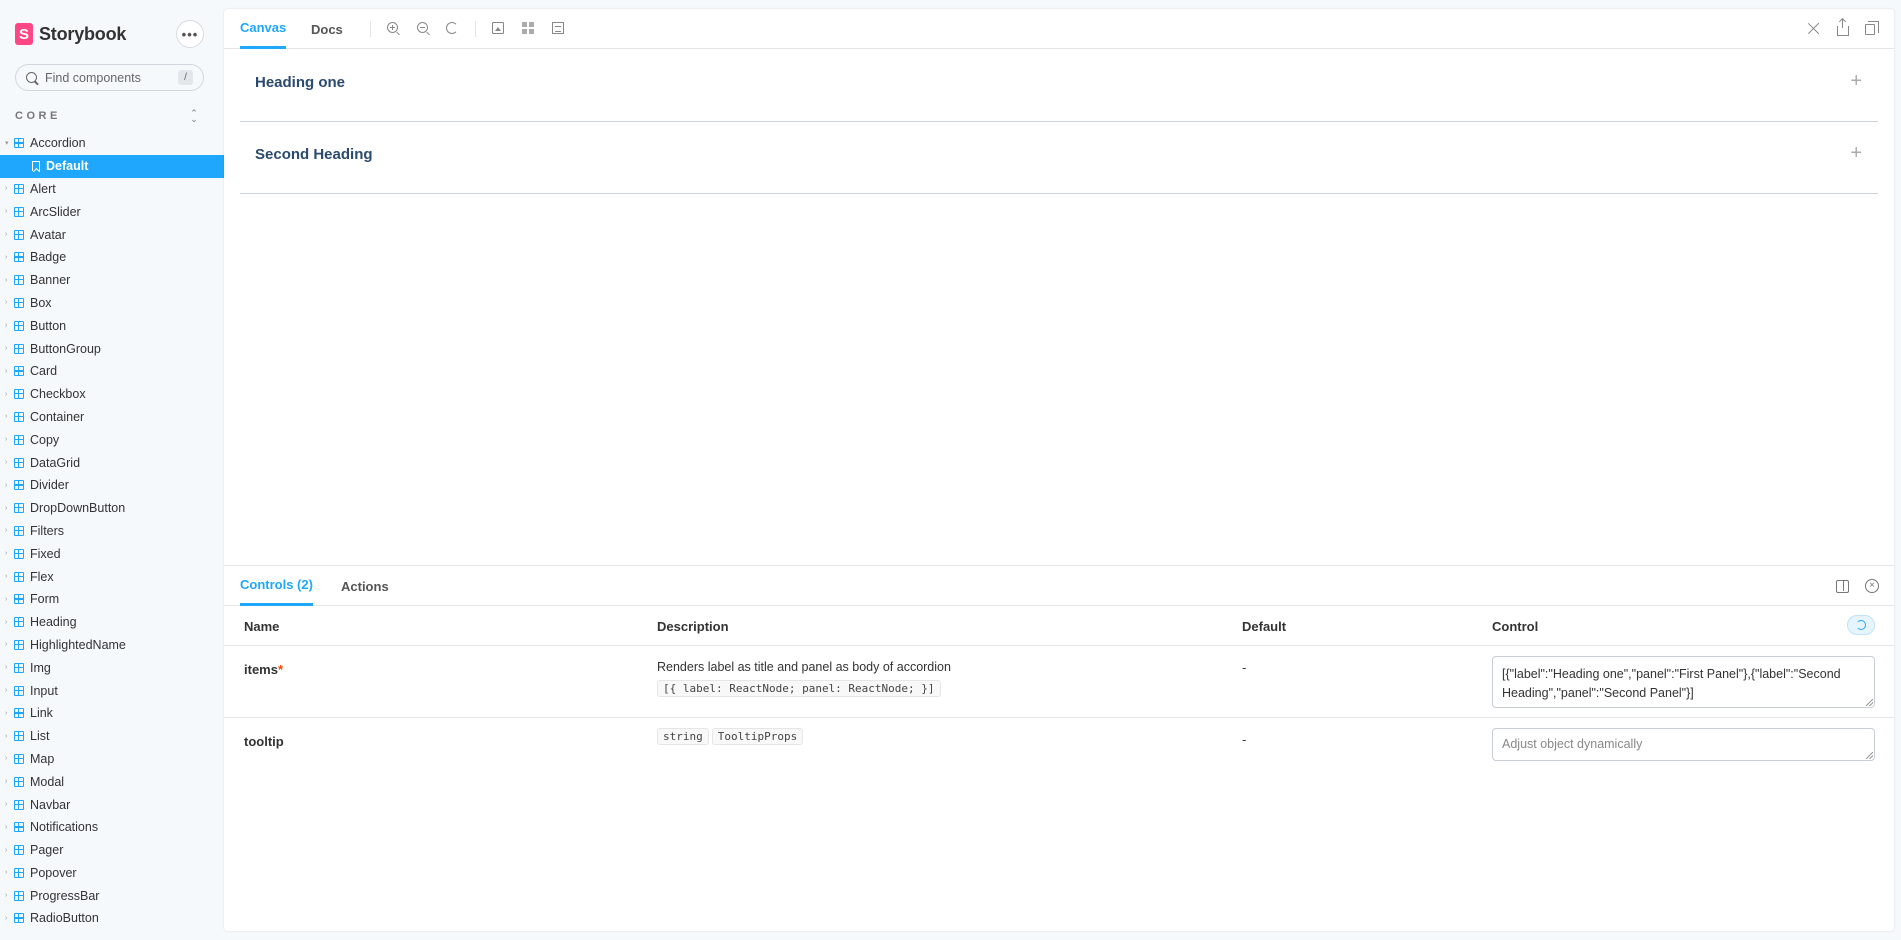 This screenshot has width=1901, height=940. I want to click on close-icon: ×, so click(1872, 586).